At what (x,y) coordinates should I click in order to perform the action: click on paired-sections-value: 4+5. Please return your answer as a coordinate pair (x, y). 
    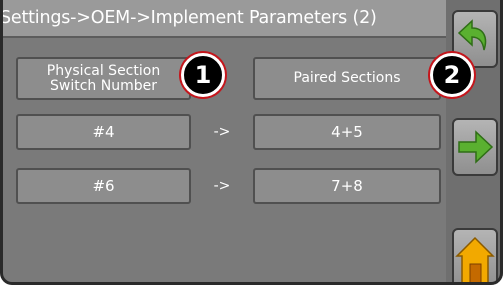
    Looking at the image, I should click on (347, 132).